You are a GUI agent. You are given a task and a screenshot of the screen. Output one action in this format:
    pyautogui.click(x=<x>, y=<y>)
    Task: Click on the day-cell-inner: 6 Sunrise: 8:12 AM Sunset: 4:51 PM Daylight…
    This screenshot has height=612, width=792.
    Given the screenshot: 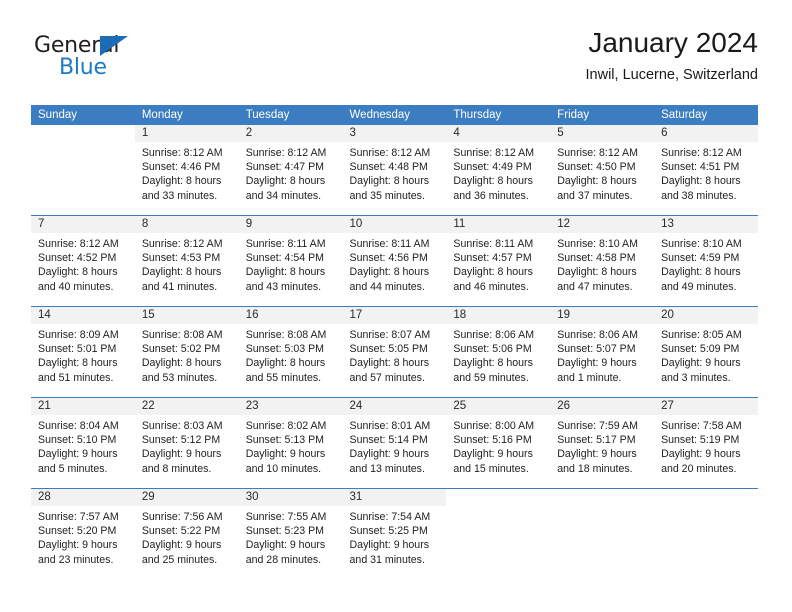 What is the action you would take?
    pyautogui.click(x=706, y=170)
    